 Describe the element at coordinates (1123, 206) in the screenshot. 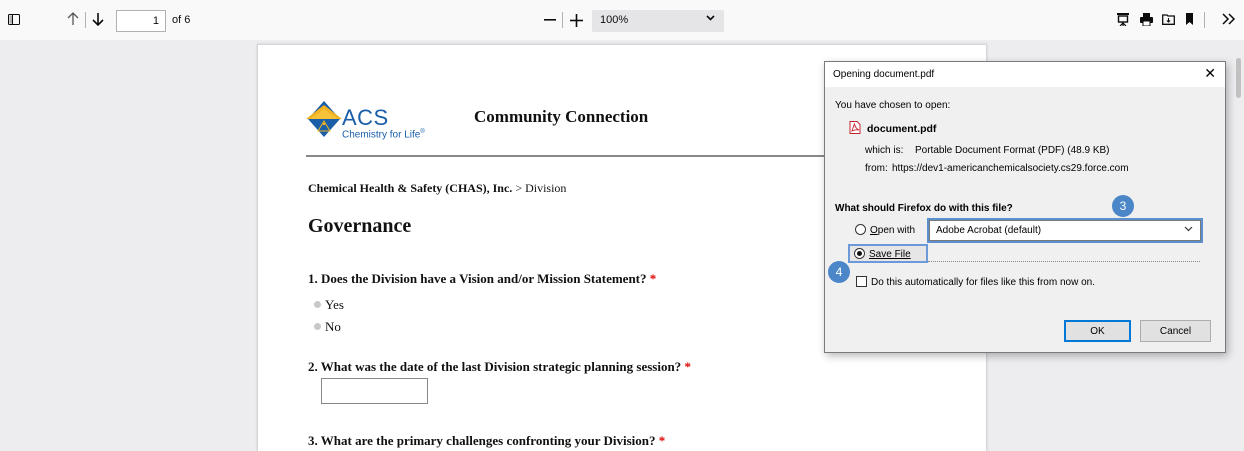

I see `step-badge-3: 3` at that location.